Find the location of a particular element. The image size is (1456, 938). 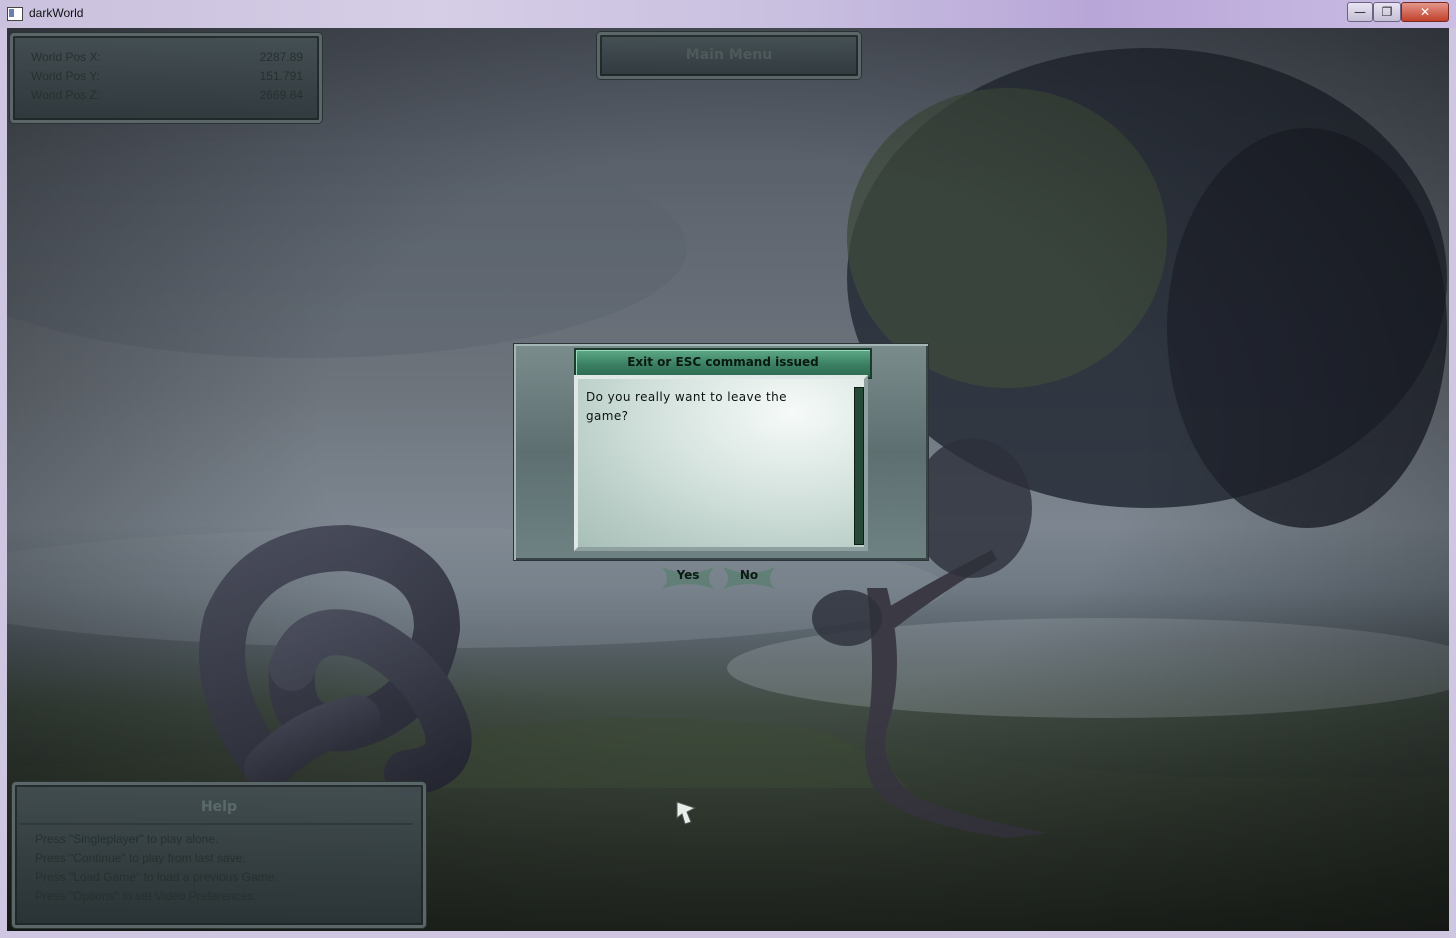

game-cursor-icon is located at coordinates (686, 813).